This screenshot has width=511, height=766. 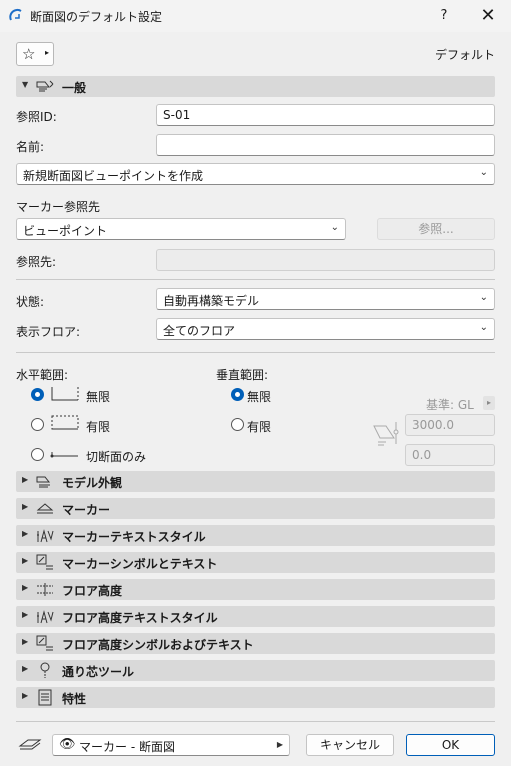 I want to click on name-label: 名前:, so click(x=30, y=147).